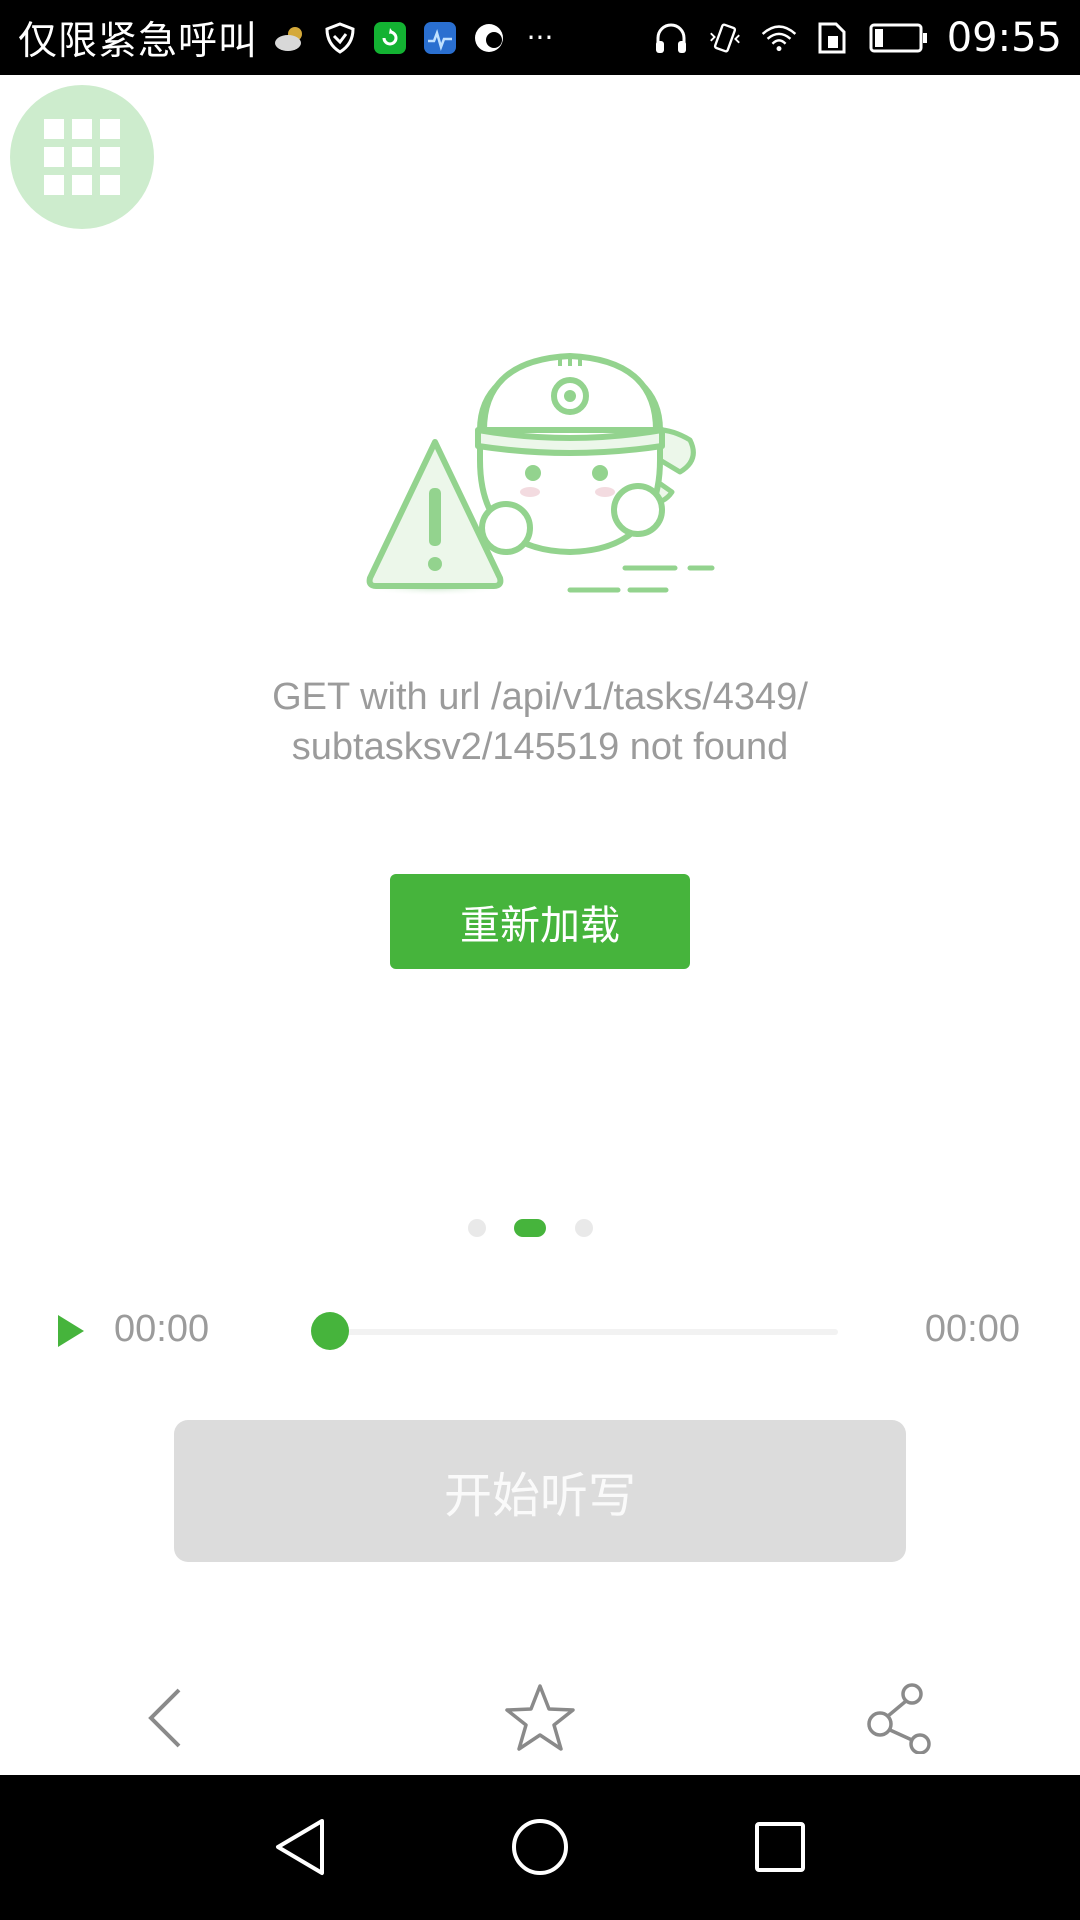 The width and height of the screenshot is (1080, 1920). I want to click on chevron-left-icon, so click(164, 1717).